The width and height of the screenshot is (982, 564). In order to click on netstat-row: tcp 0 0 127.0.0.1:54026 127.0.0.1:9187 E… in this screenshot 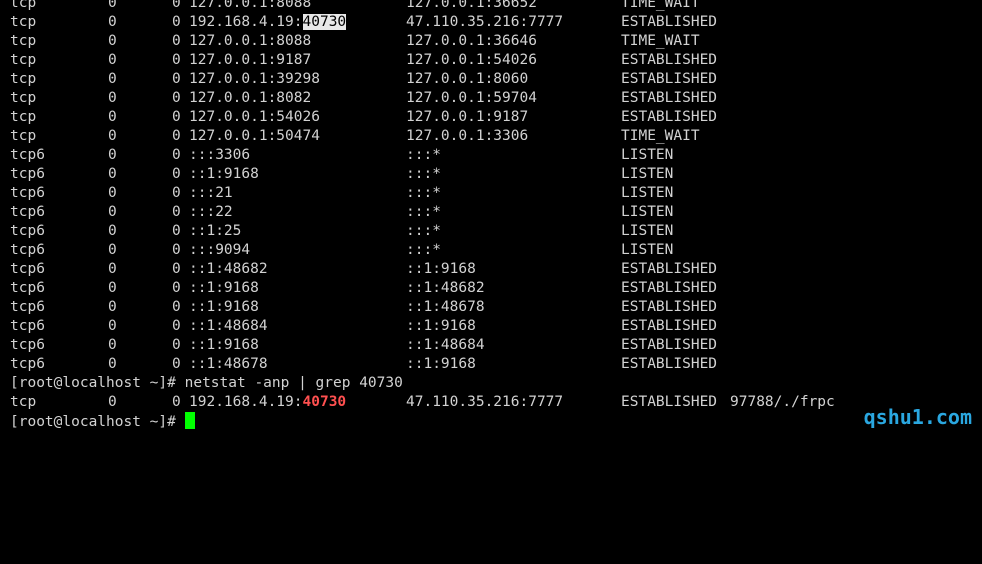, I will do `click(491, 117)`.